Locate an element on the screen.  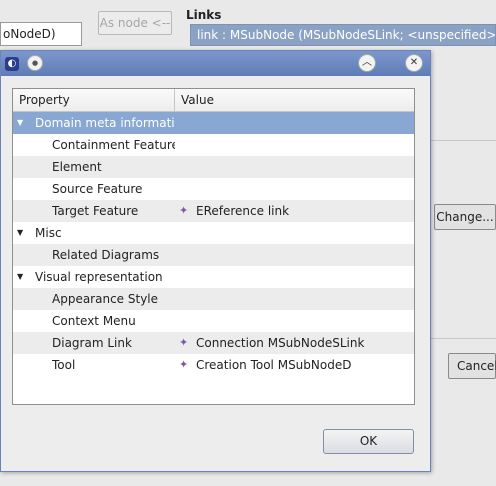
cancel-button: Cancel is located at coordinates (472, 366).